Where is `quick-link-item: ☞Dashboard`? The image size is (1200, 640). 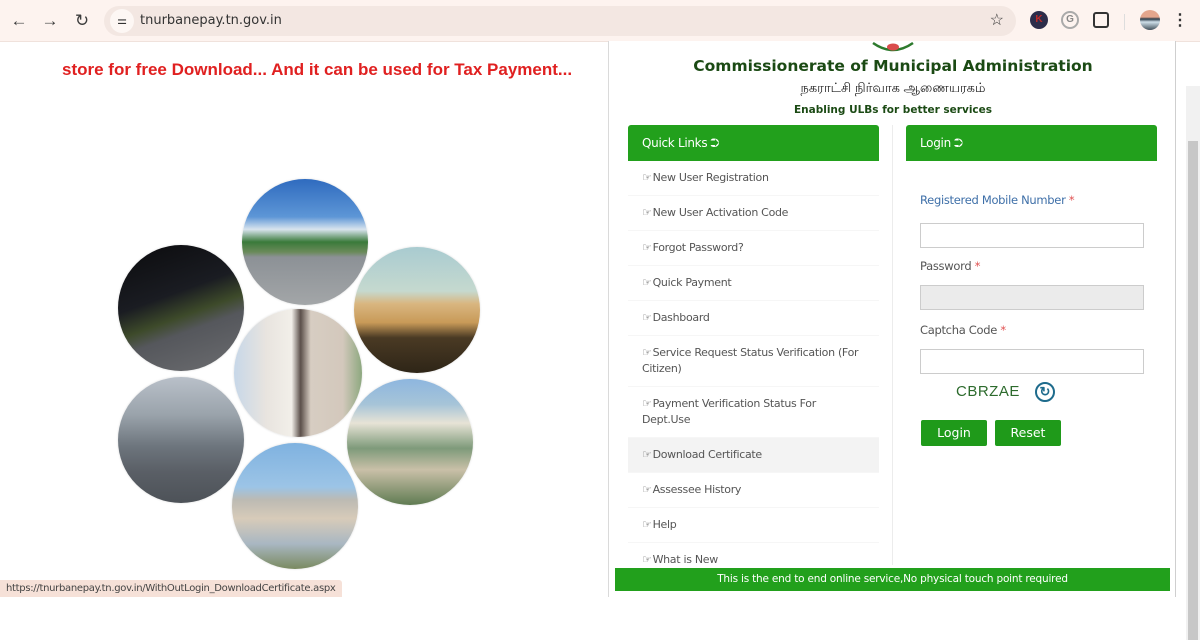
quick-link-item: ☞Dashboard is located at coordinates (753, 318).